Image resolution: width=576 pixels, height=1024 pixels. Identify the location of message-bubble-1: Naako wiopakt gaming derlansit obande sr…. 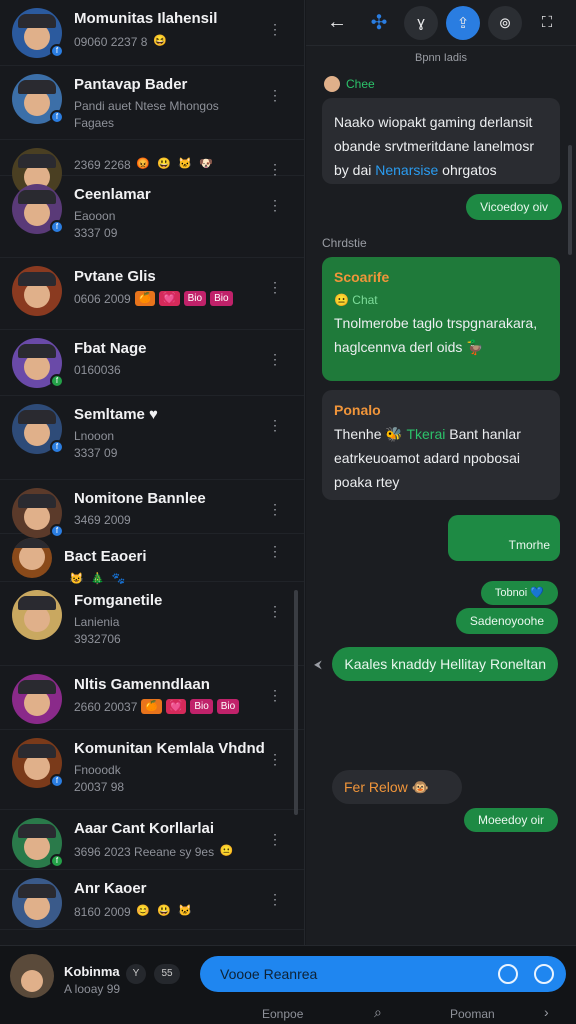
(441, 141).